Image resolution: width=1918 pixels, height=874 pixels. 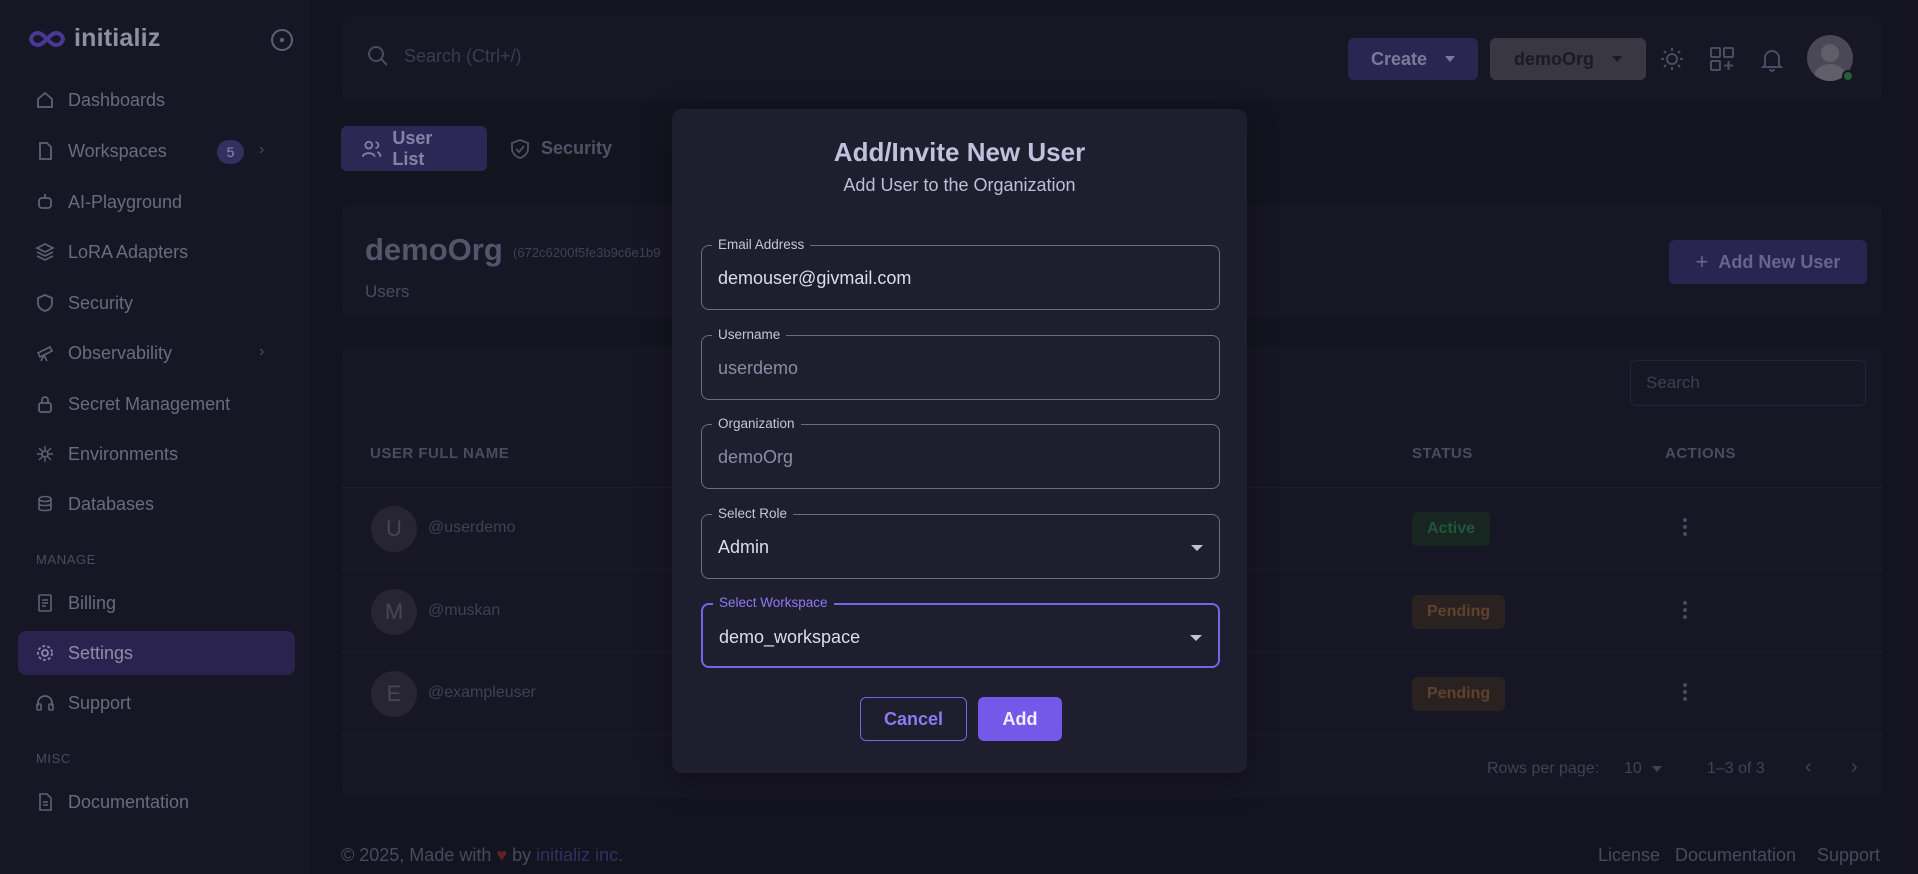 What do you see at coordinates (959, 185) in the screenshot?
I see `dialog-subtitle: Add User to the Organization` at bounding box center [959, 185].